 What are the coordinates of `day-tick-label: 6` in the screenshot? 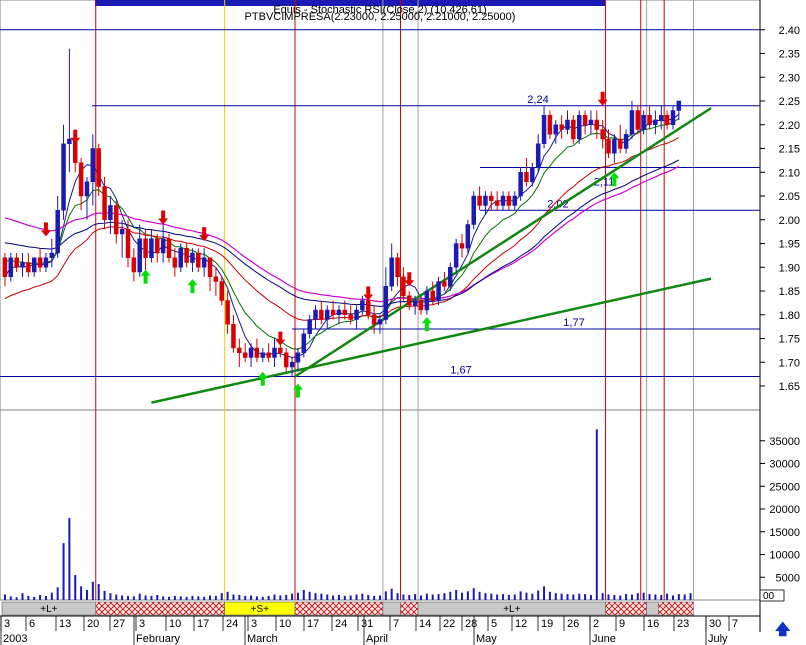 It's located at (32, 624).